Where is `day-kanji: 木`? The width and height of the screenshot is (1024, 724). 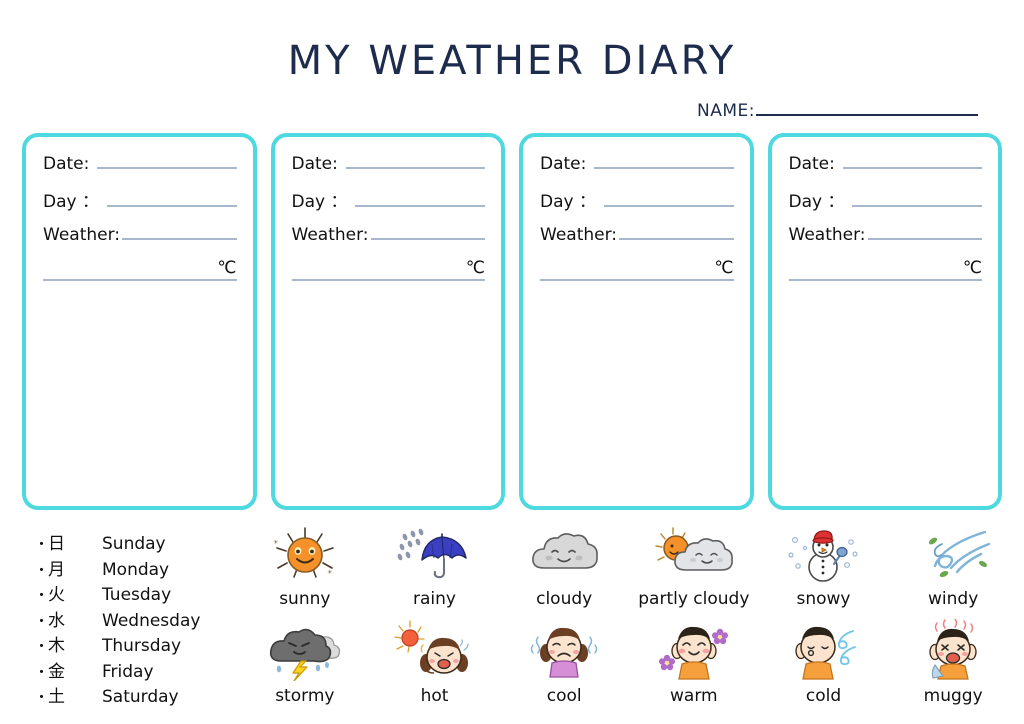 day-kanji: 木 is located at coordinates (56, 646).